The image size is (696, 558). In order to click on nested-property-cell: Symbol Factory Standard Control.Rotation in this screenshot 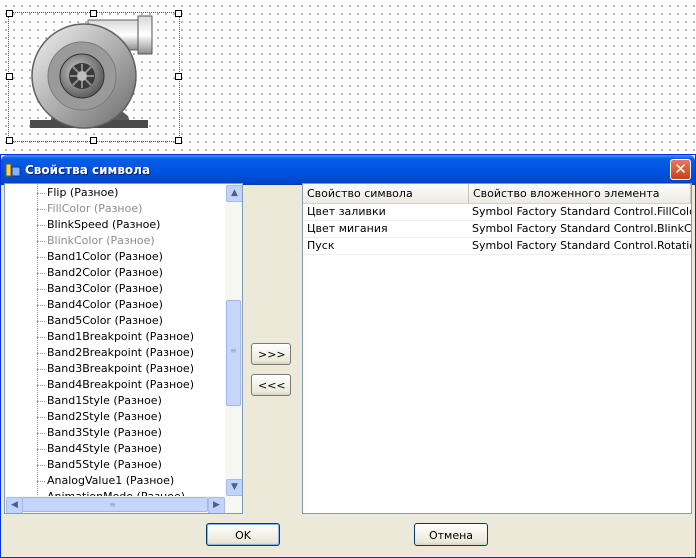, I will do `click(580, 246)`.